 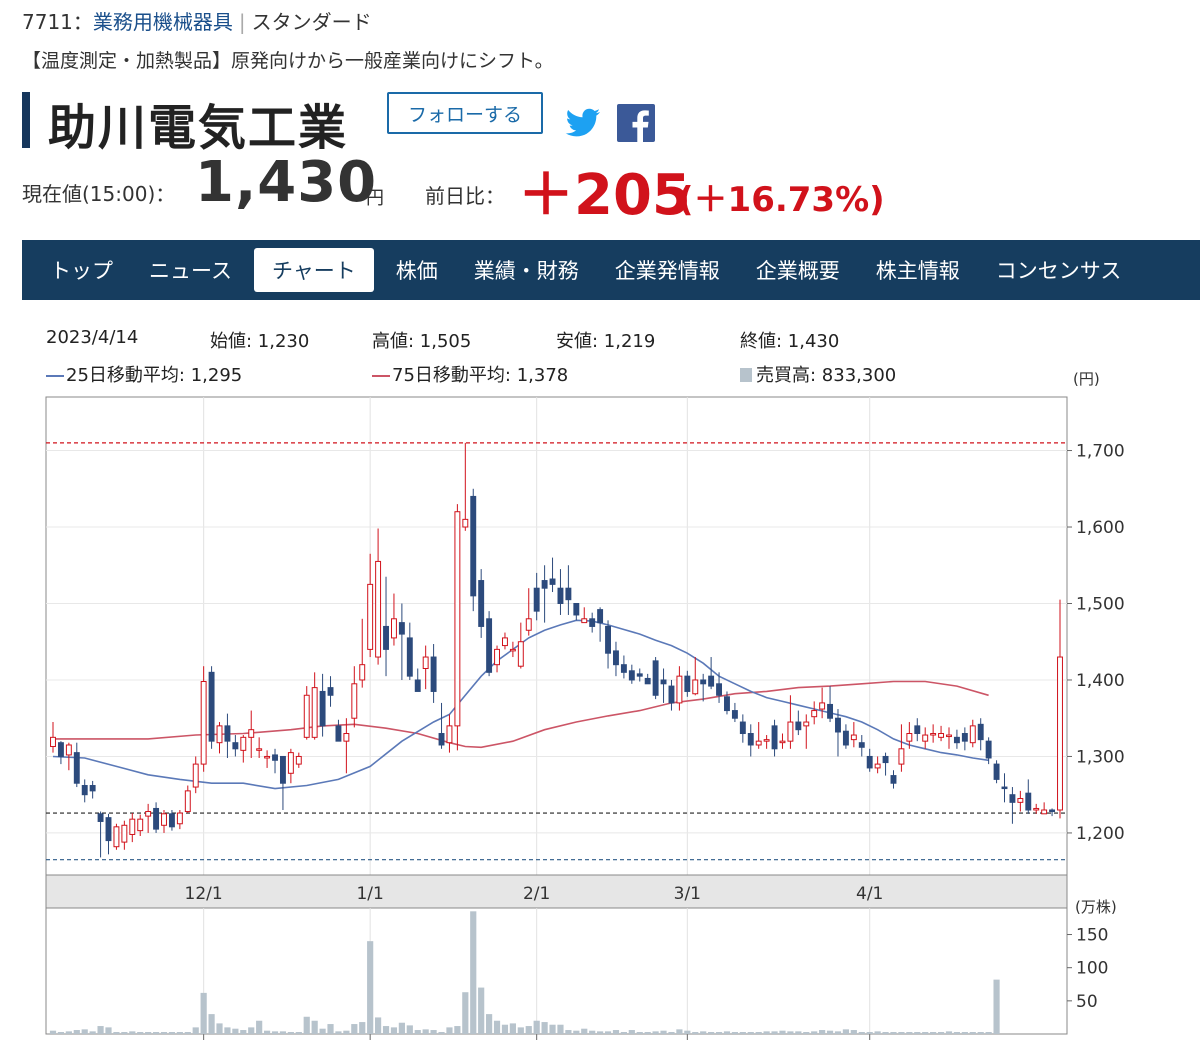 I want to click on volume-plot-frame, so click(x=556, y=971).